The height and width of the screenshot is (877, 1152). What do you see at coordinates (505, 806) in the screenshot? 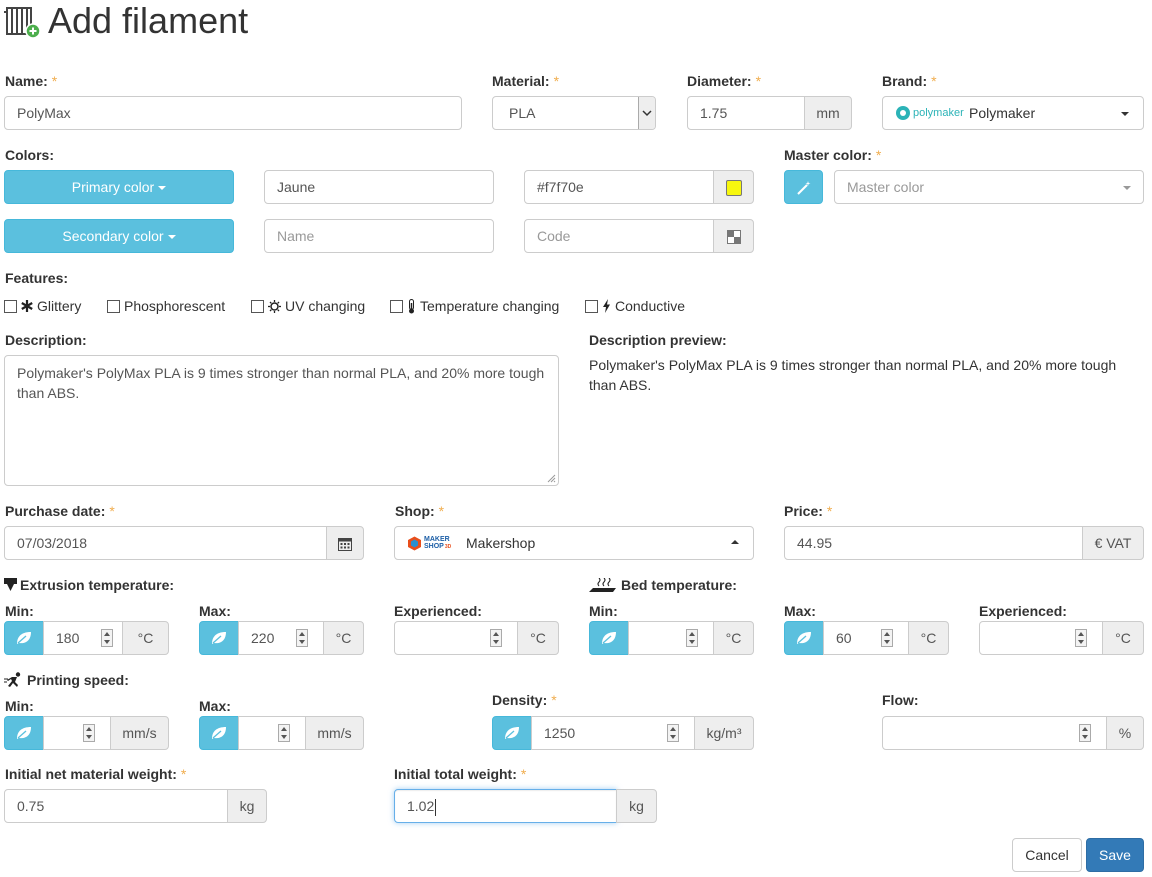
I see `total-weight-input: 1.02` at bounding box center [505, 806].